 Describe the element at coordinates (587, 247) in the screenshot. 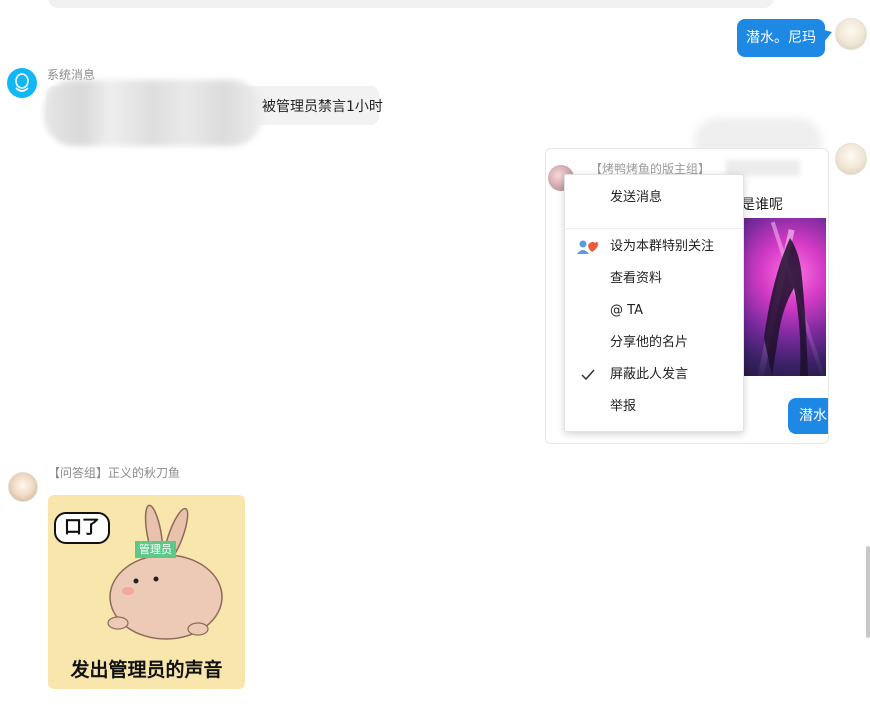

I see `special-follow-icon` at that location.